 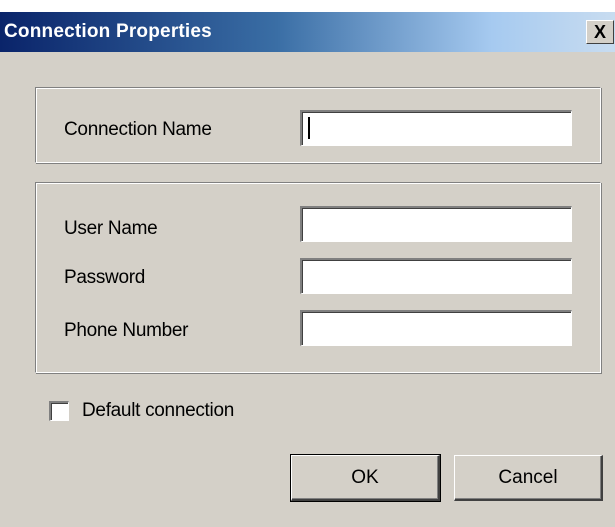 What do you see at coordinates (436, 224) in the screenshot?
I see `user-name-input` at bounding box center [436, 224].